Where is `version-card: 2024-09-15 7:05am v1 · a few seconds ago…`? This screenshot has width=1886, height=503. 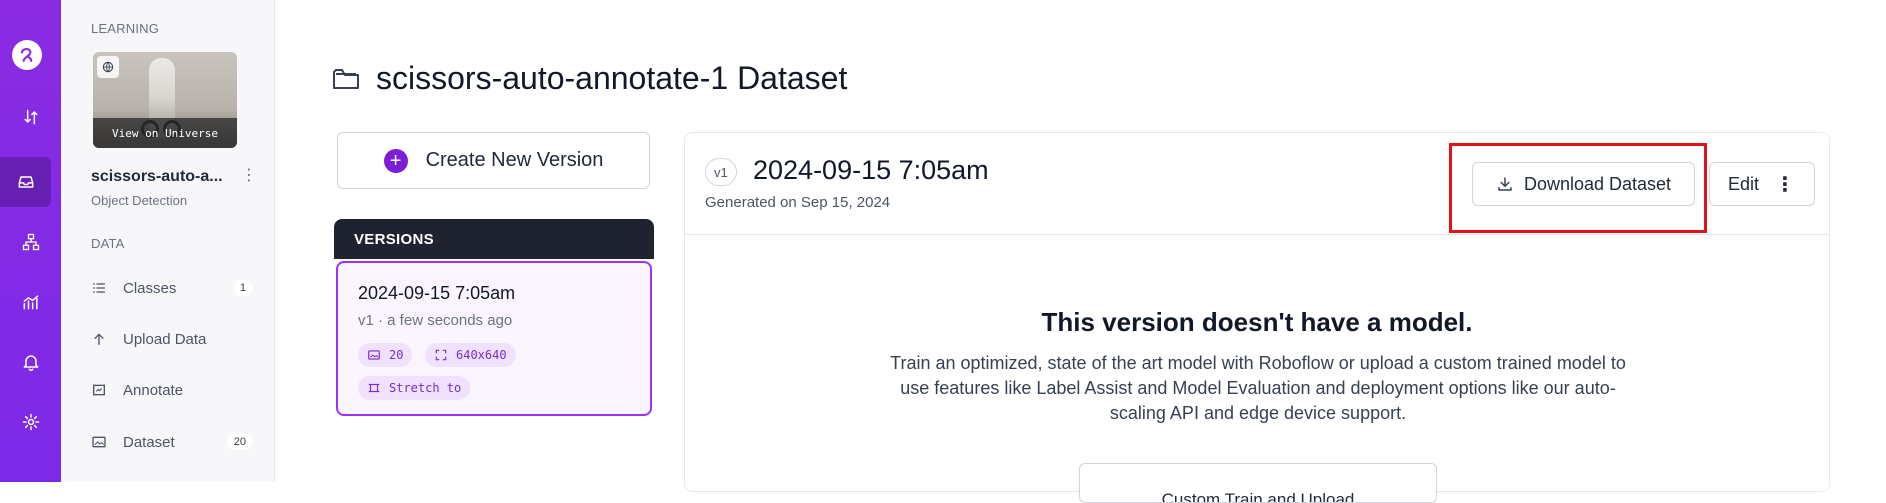 version-card: 2024-09-15 7:05am v1 · a few seconds ago… is located at coordinates (494, 338).